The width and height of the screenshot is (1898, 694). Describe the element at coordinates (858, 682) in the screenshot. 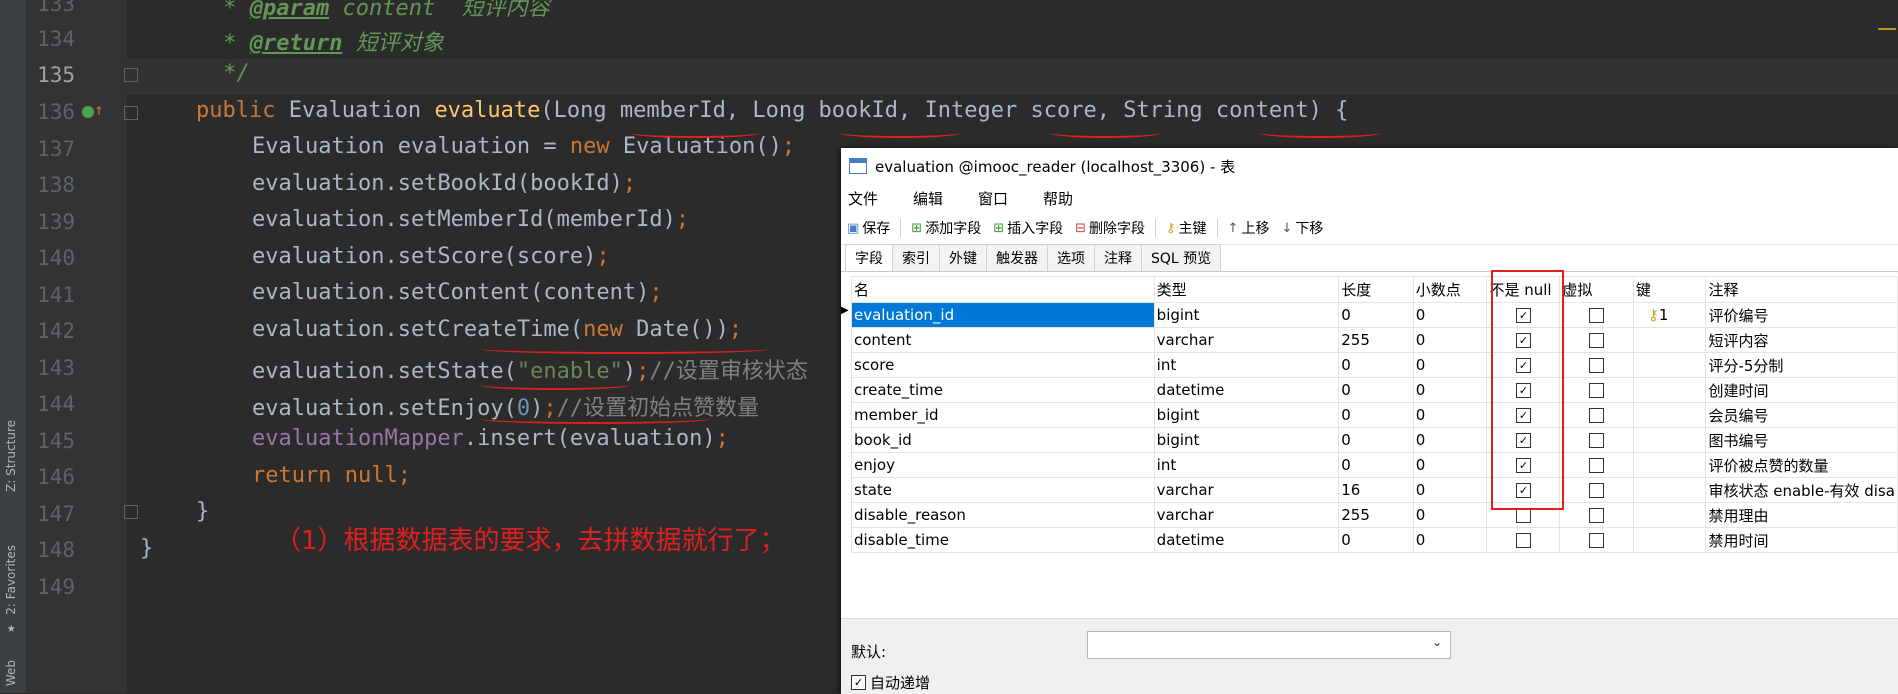

I see `auto-increment-checkbox: ✓` at that location.